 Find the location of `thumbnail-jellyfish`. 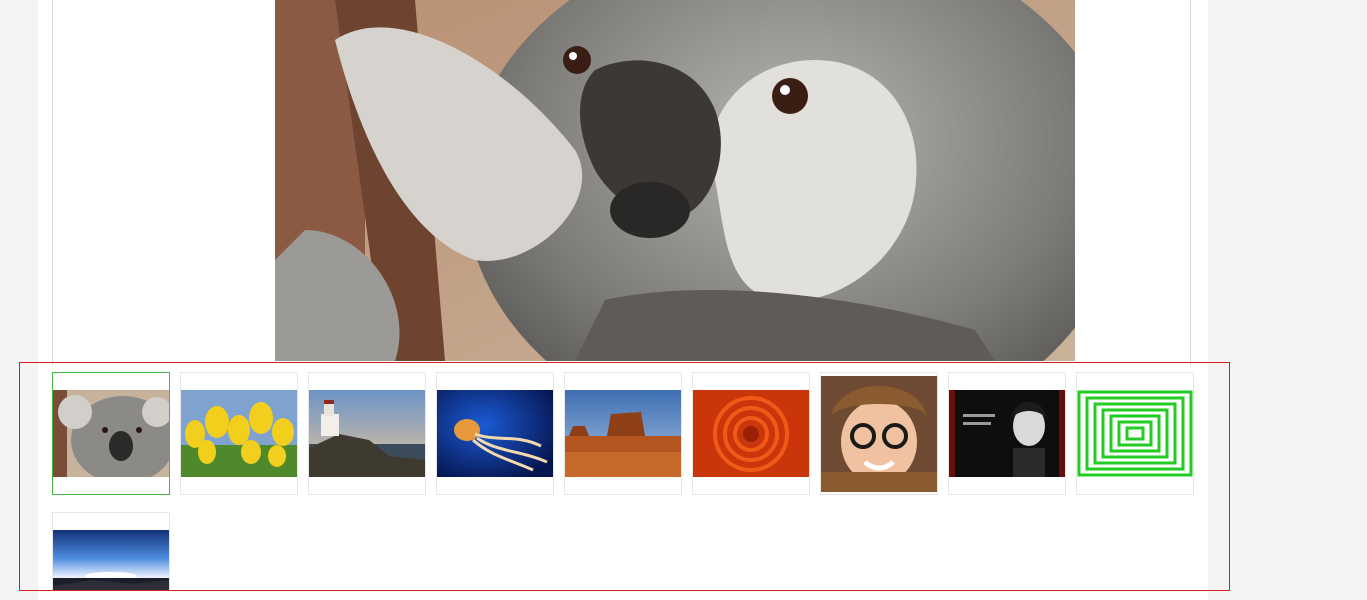

thumbnail-jellyfish is located at coordinates (495, 433).